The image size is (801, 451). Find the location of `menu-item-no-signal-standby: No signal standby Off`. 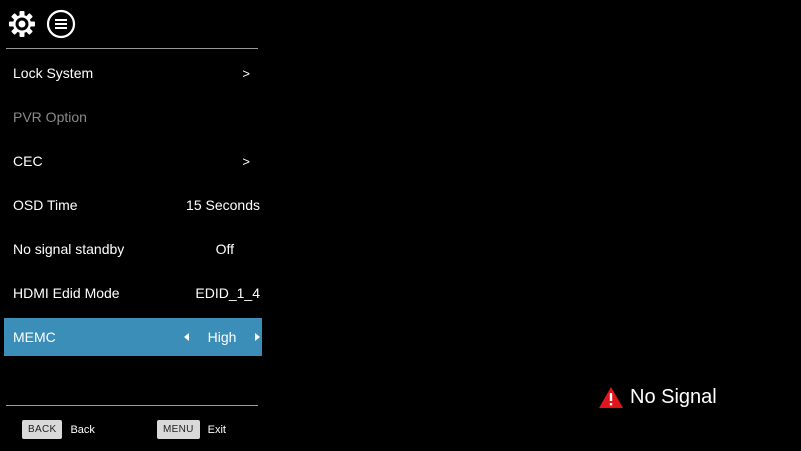

menu-item-no-signal-standby: No signal standby Off is located at coordinates (133, 249).